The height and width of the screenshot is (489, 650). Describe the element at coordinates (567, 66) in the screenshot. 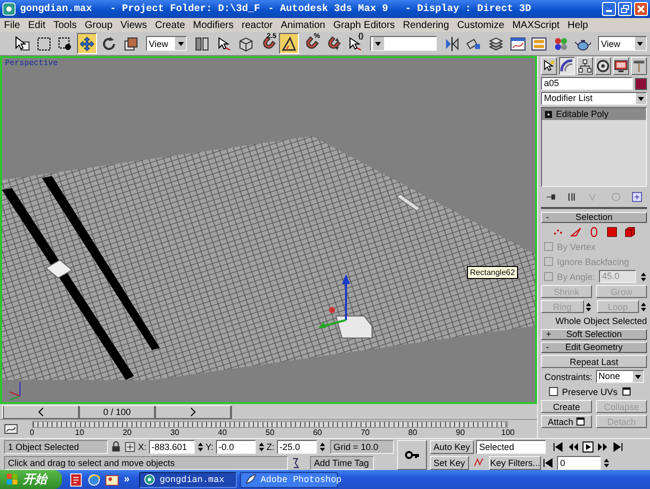

I see `panel-tab` at that location.